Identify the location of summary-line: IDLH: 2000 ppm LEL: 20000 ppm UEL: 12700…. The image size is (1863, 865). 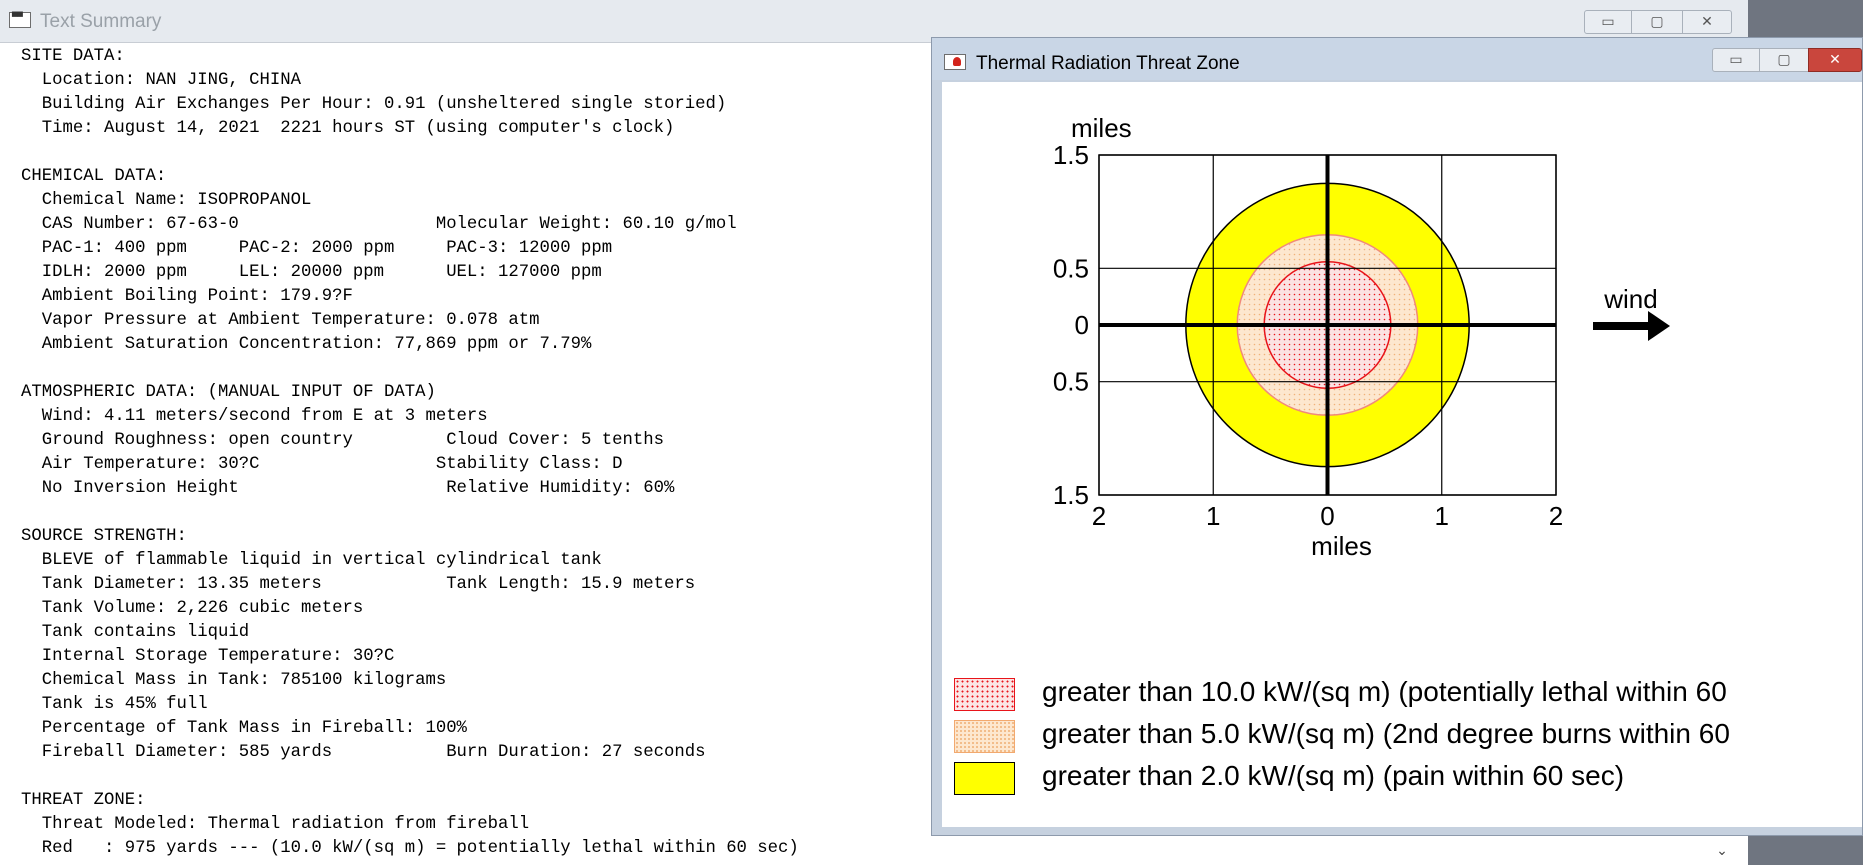
(311, 272).